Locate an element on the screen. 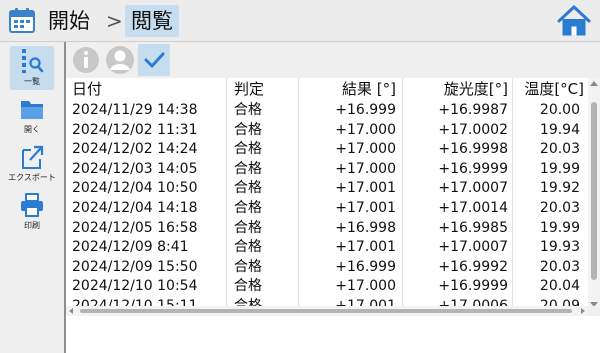  check-button is located at coordinates (154, 60).